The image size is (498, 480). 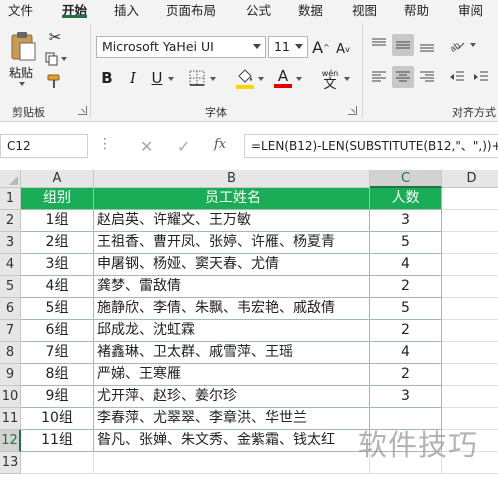 What do you see at coordinates (427, 45) in the screenshot?
I see `align-bottom-icon` at bounding box center [427, 45].